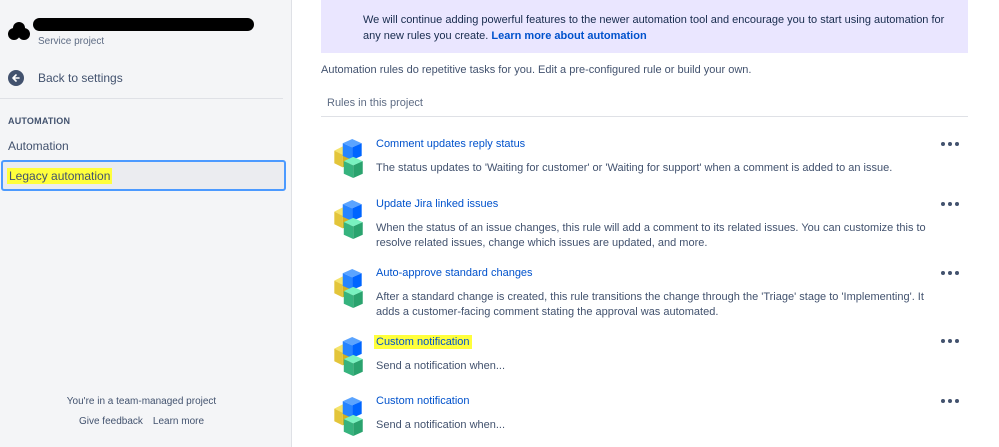 The image size is (999, 447). I want to click on rule-title-link: Comment updates reply status, so click(450, 144).